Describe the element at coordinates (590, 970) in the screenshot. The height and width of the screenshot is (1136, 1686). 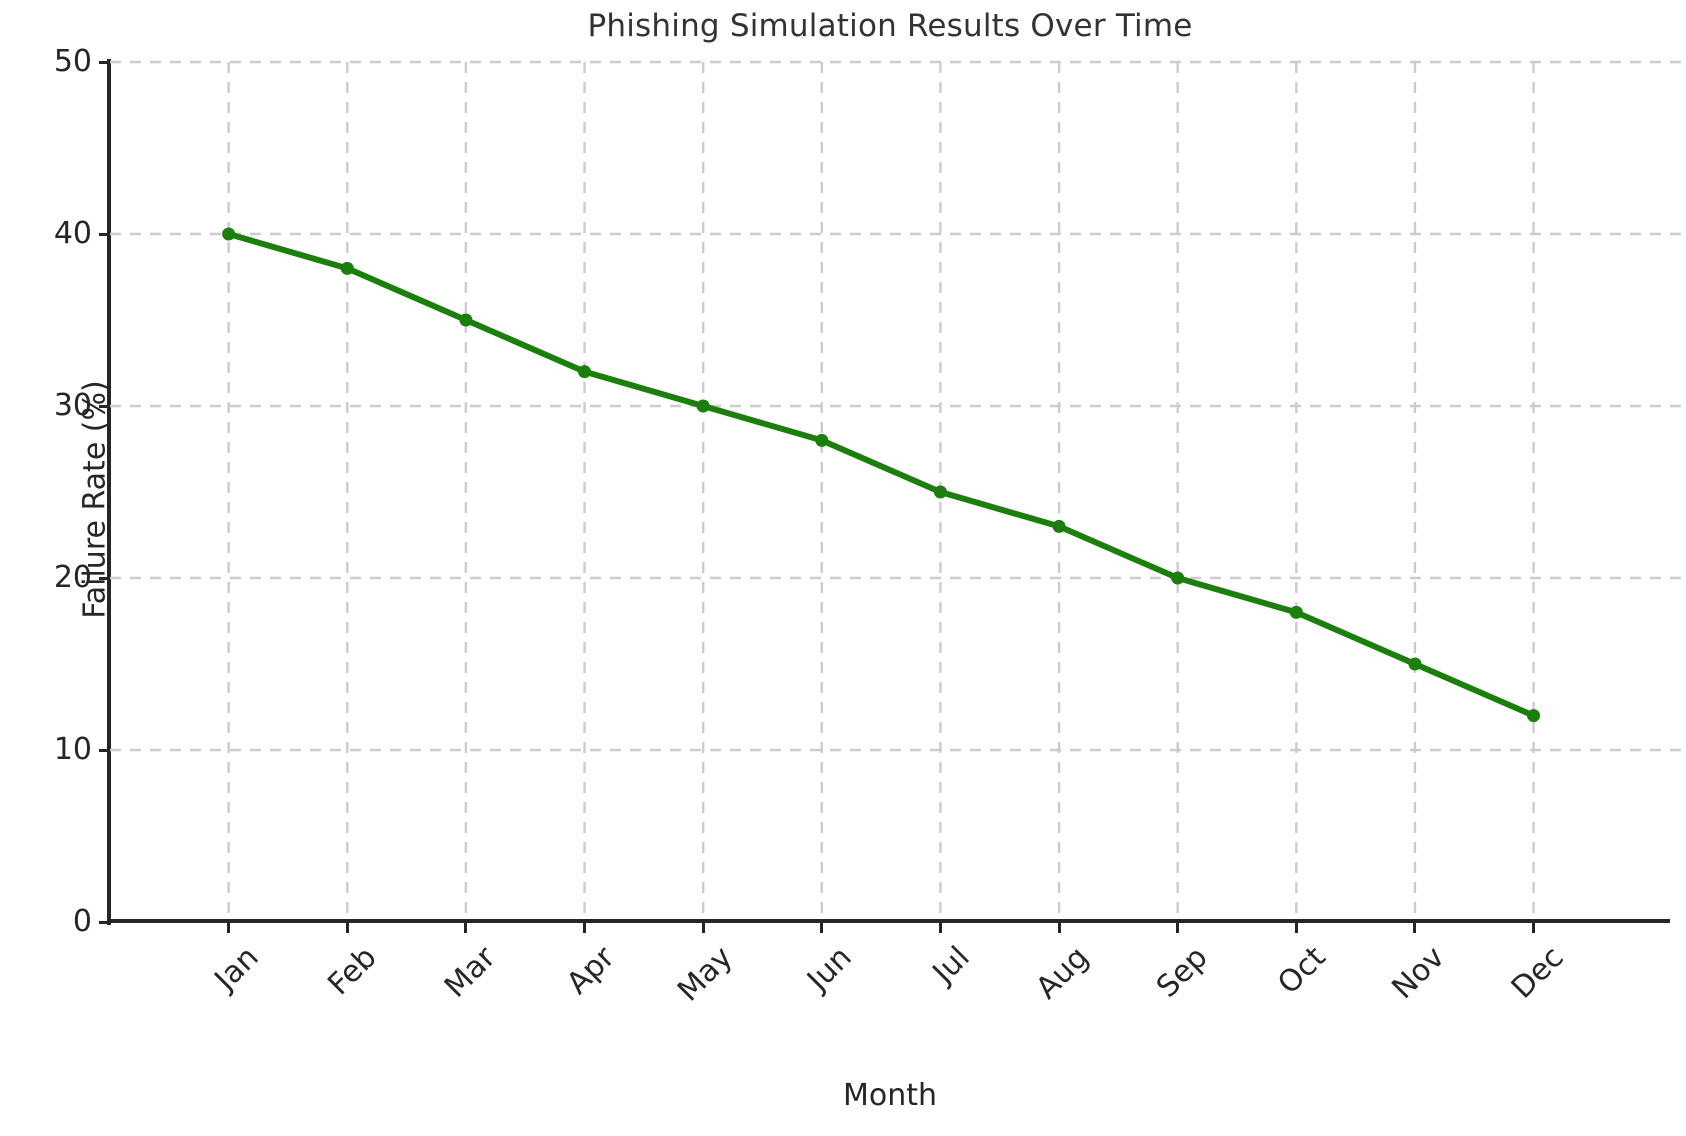
I see `x-axis-tick-label: Apr` at that location.